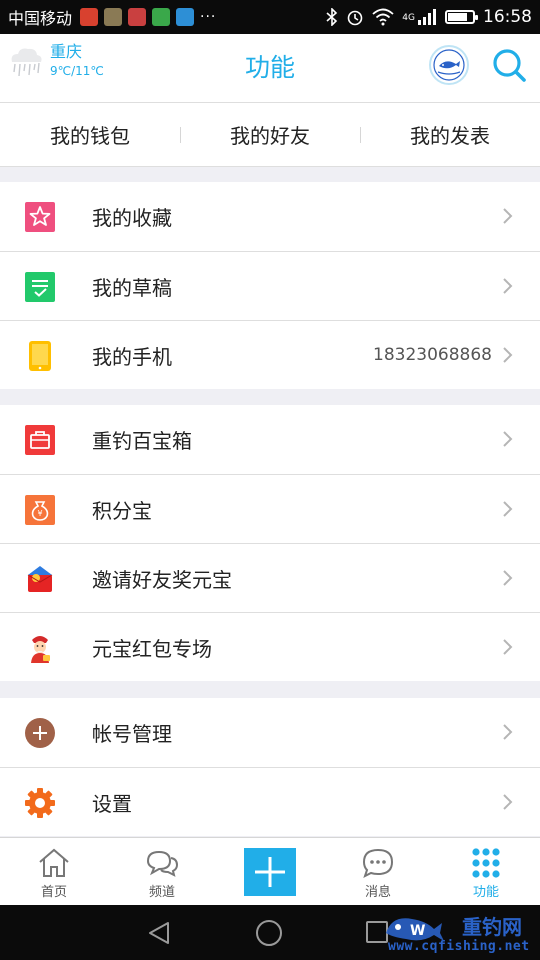  I want to click on app-header: 重庆 9℃/11℃ 功能, so click(270, 68).